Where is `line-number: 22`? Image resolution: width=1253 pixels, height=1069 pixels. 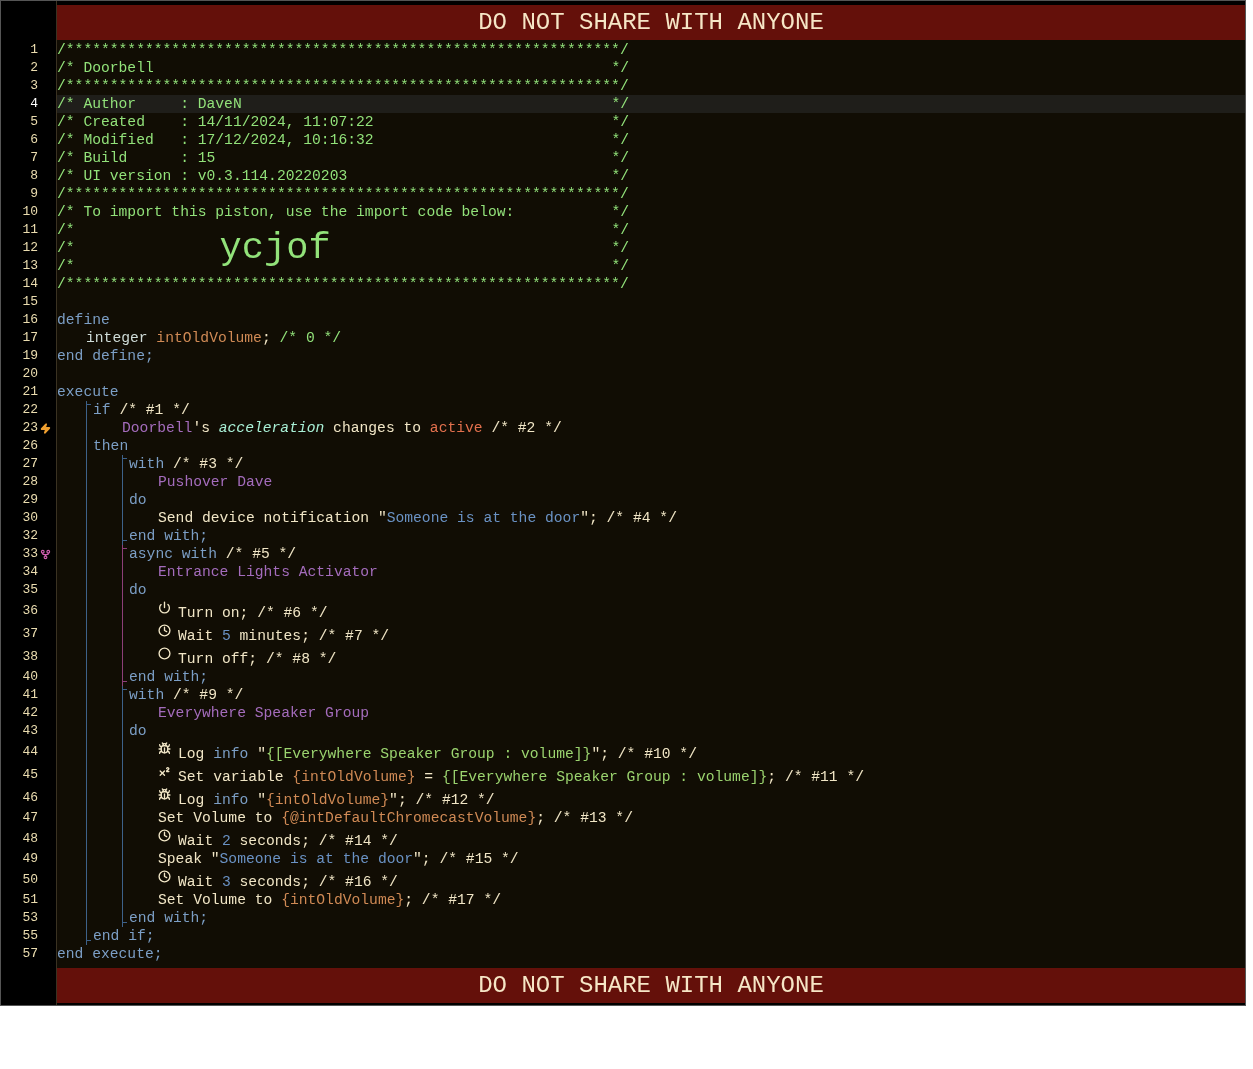
line-number: 22 is located at coordinates (29, 410).